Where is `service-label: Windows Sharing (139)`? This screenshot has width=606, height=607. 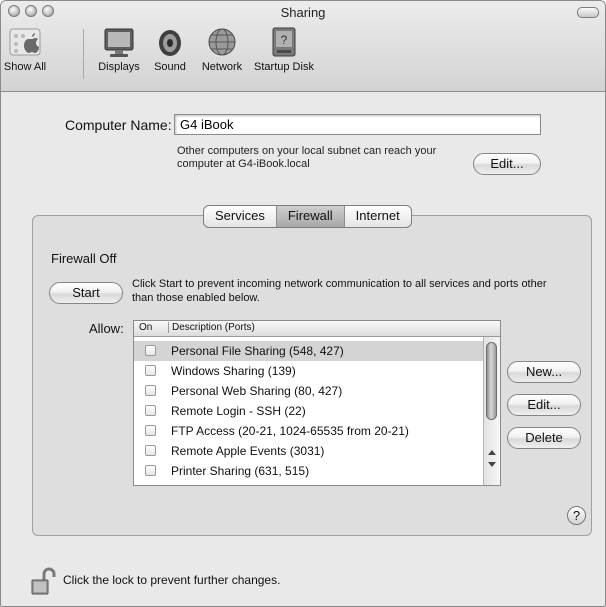
service-label: Windows Sharing (139) is located at coordinates (233, 371).